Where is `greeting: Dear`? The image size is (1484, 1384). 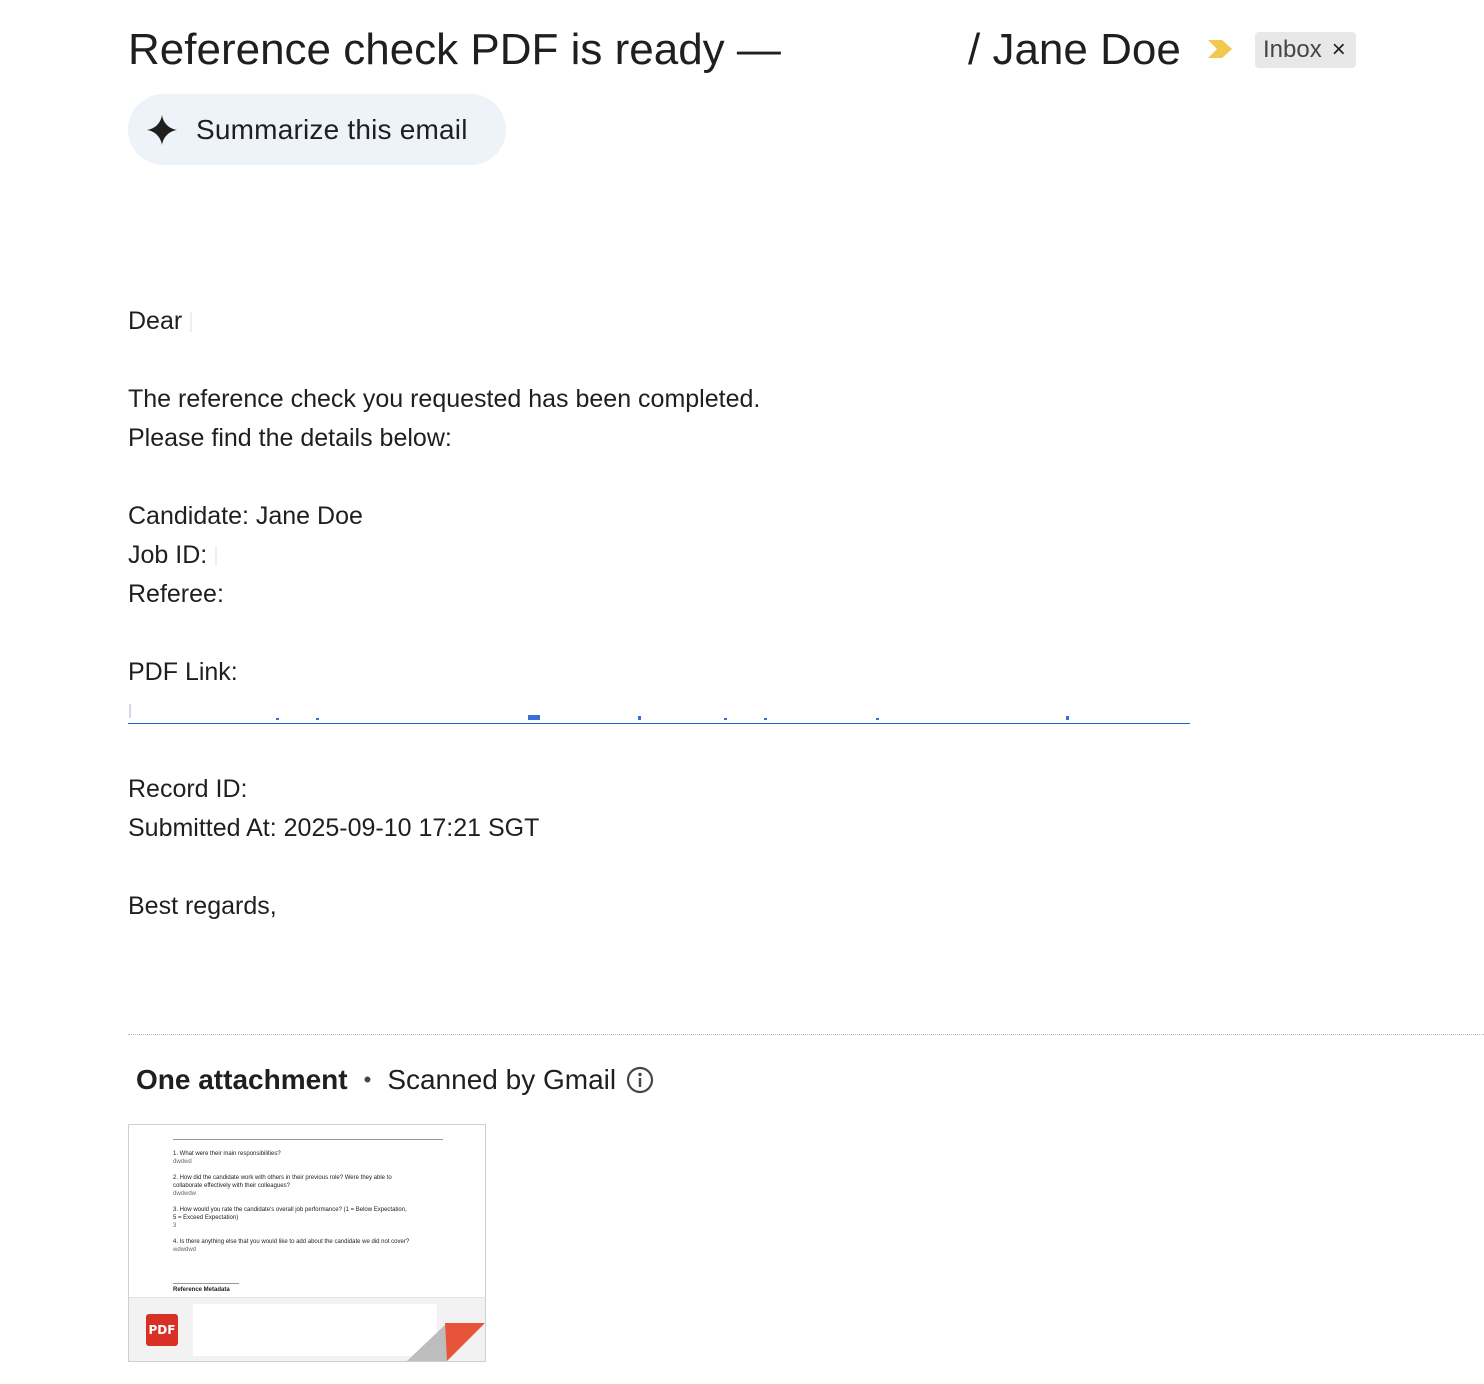
greeting: Dear is located at coordinates (160, 321).